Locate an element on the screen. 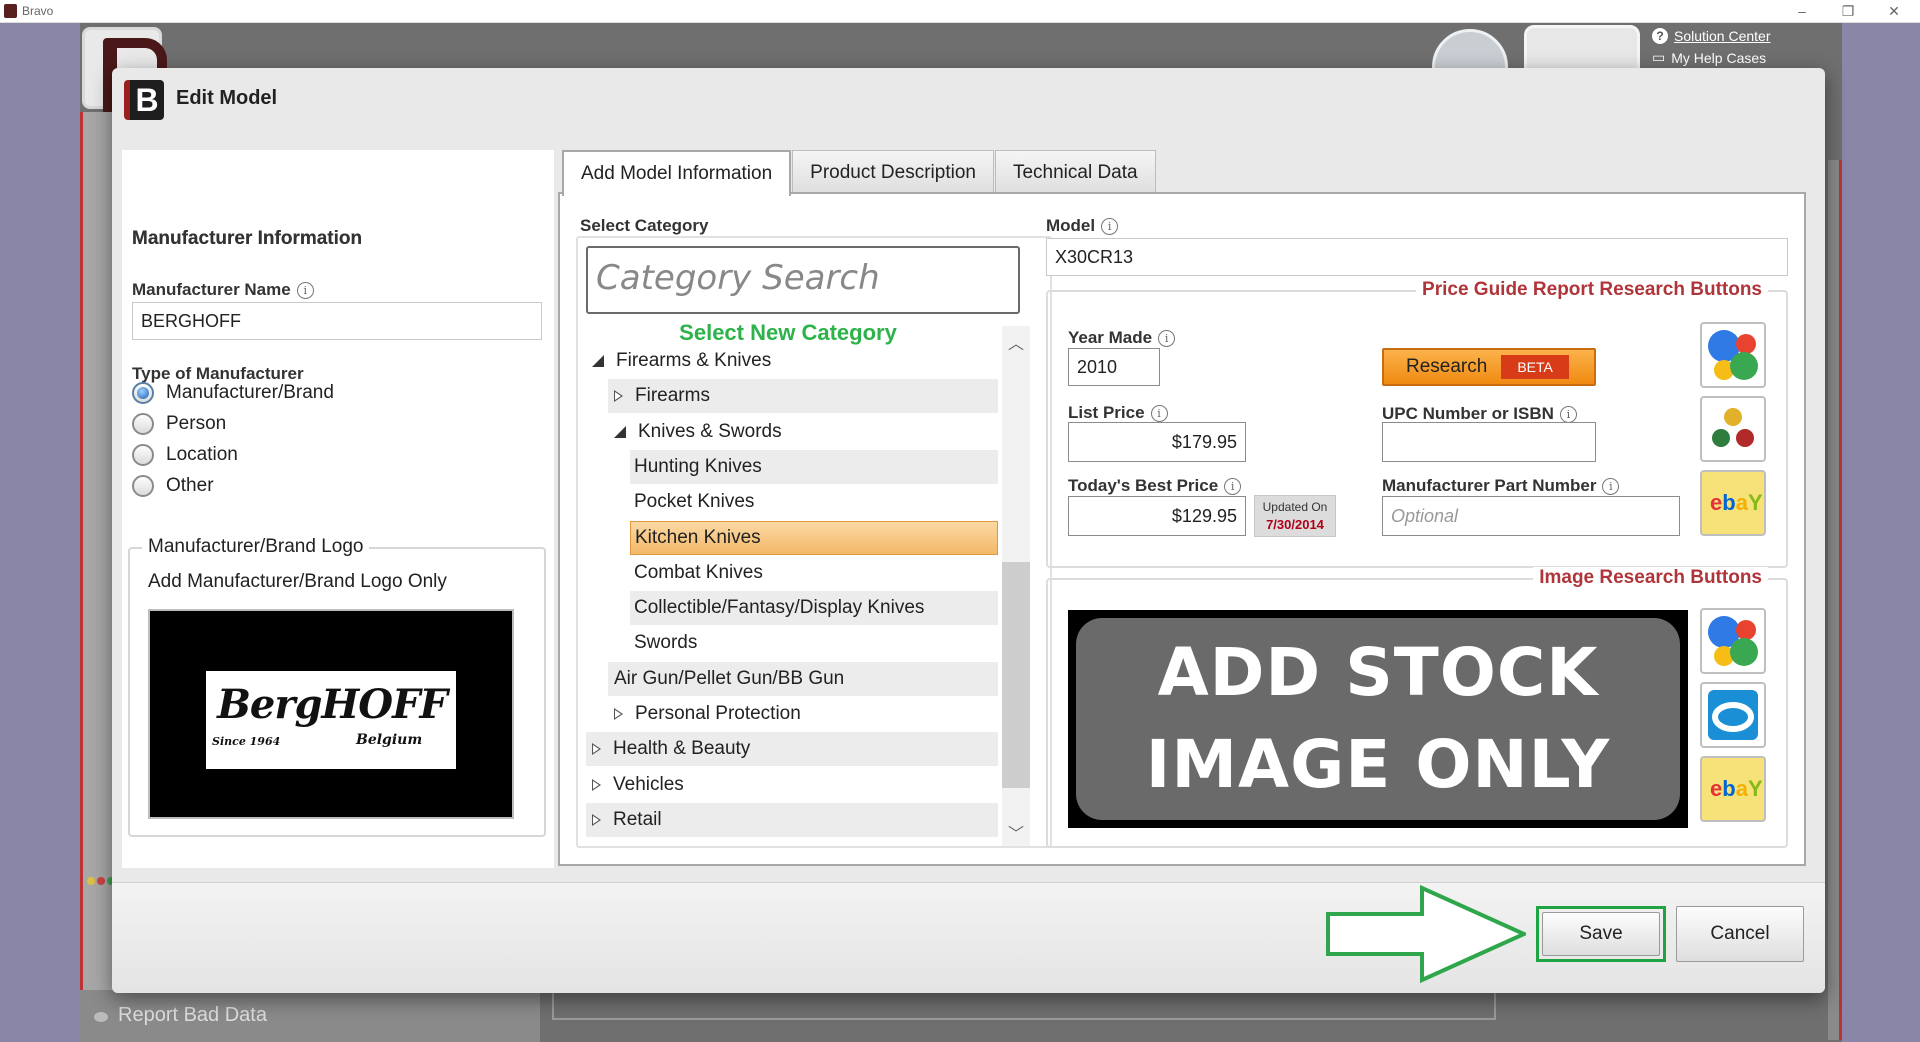 This screenshot has width=1920, height=1042. manufacturer-type-option: Manufacturer/Brand is located at coordinates (233, 393).